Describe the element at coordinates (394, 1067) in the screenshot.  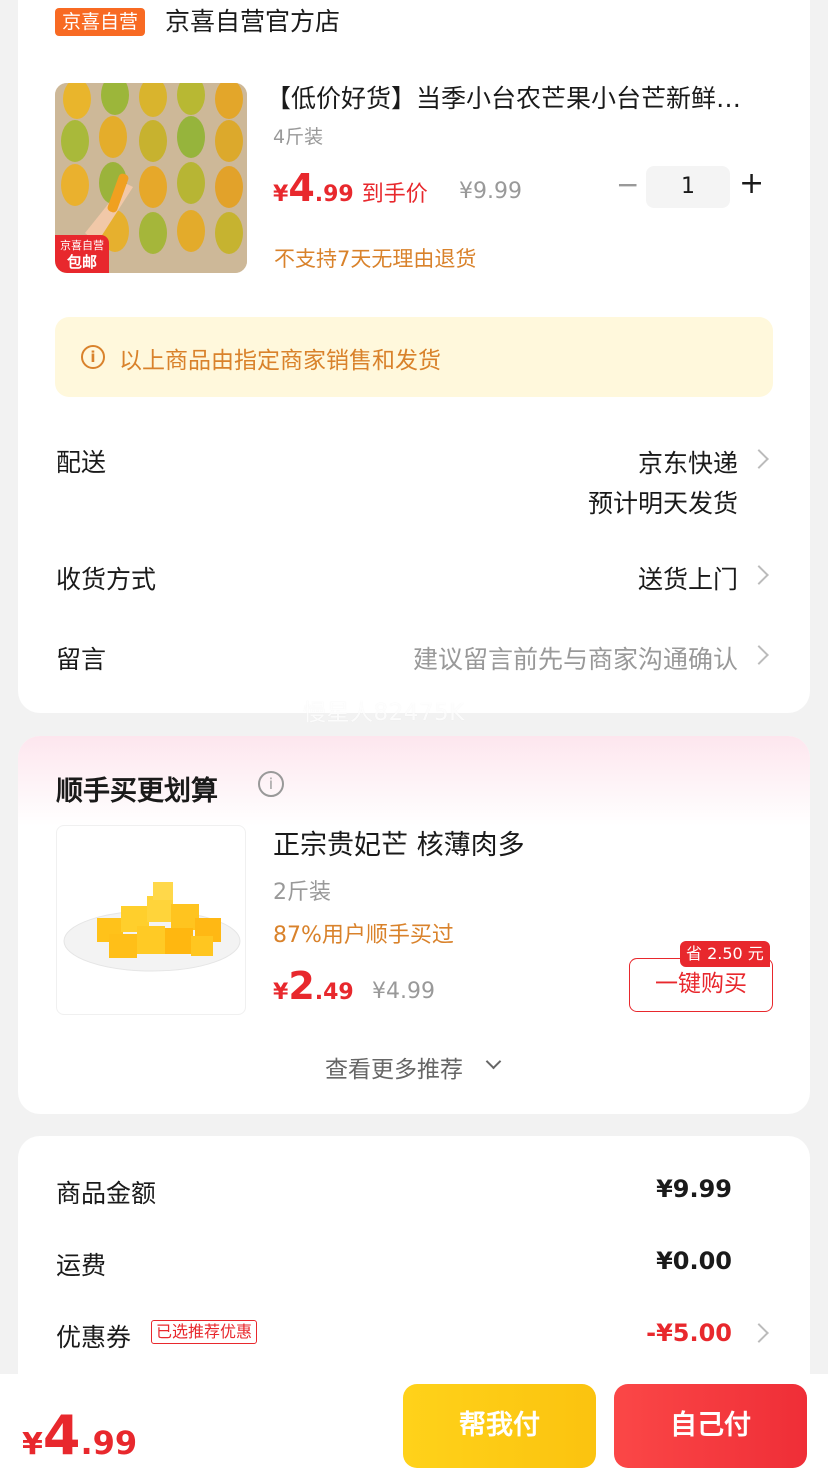
I see `more-recommendations-link: 查看更多推荐` at that location.